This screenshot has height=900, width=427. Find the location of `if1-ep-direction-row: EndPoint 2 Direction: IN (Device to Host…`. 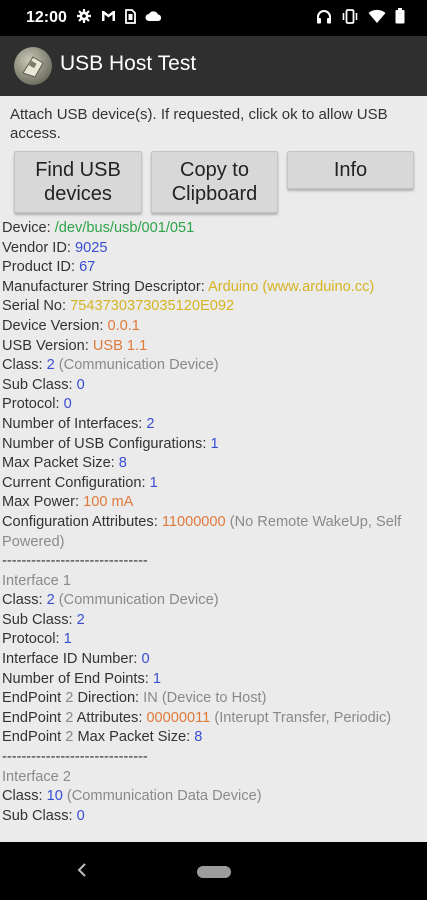

if1-ep-direction-row: EndPoint 2 Direction: IN (Device to Host… is located at coordinates (214, 699).